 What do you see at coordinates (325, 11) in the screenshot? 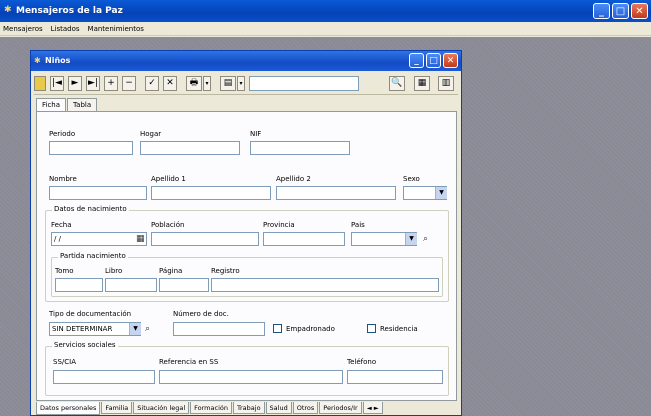
I see `app-title-bar: ✱ Mensajeros de la Paz _ □ ✕` at bounding box center [325, 11].